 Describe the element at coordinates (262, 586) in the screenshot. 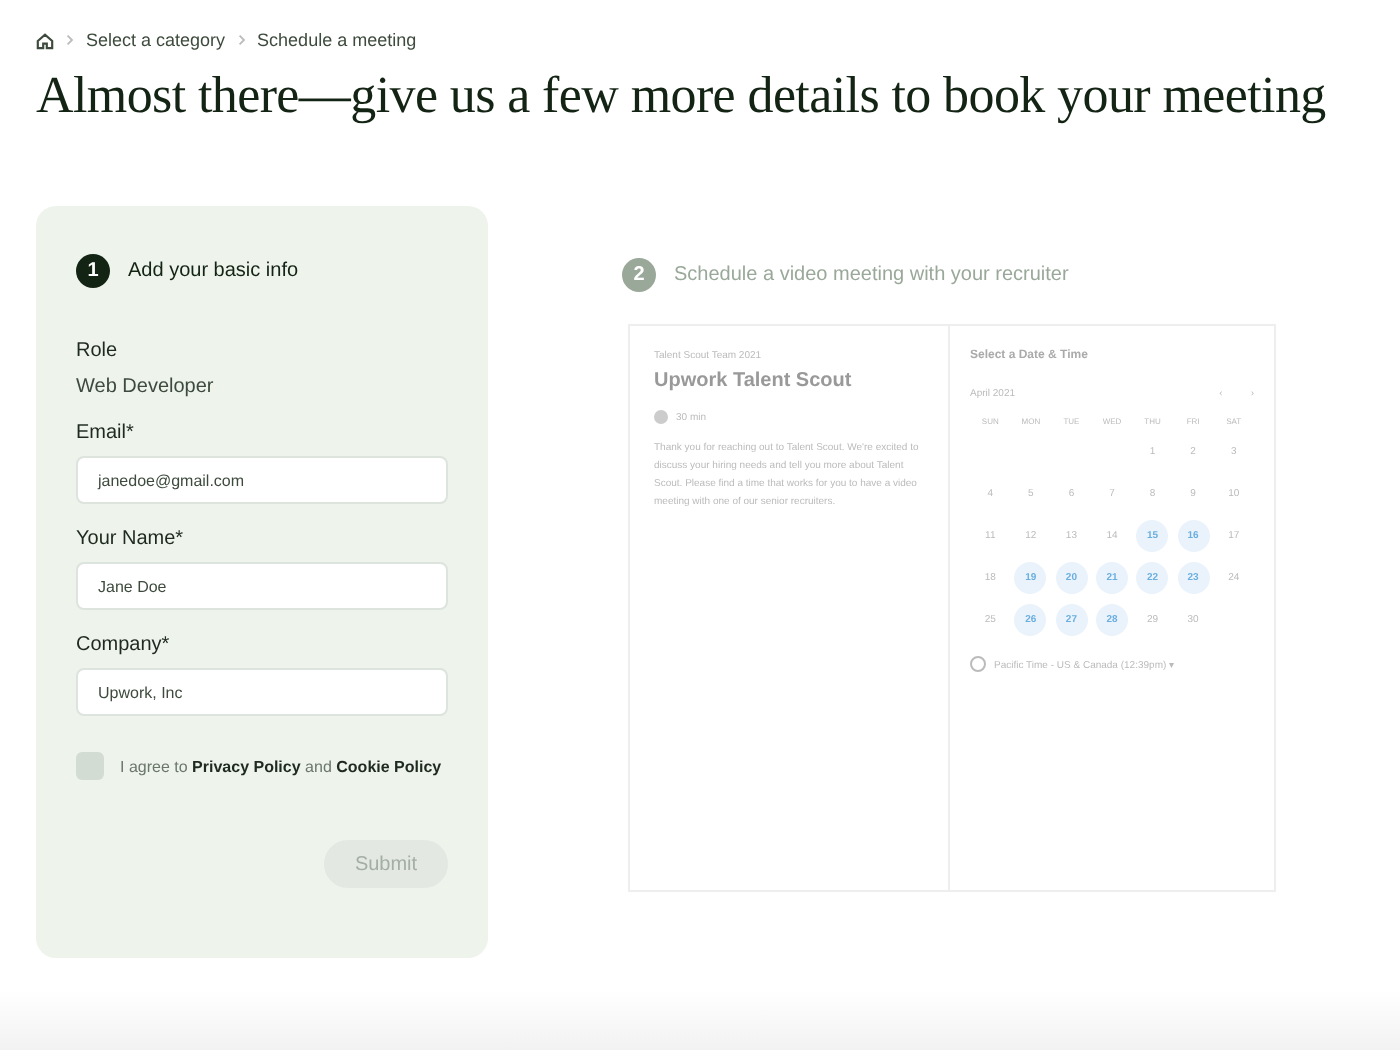

I see `input-field: Jane Doe` at that location.